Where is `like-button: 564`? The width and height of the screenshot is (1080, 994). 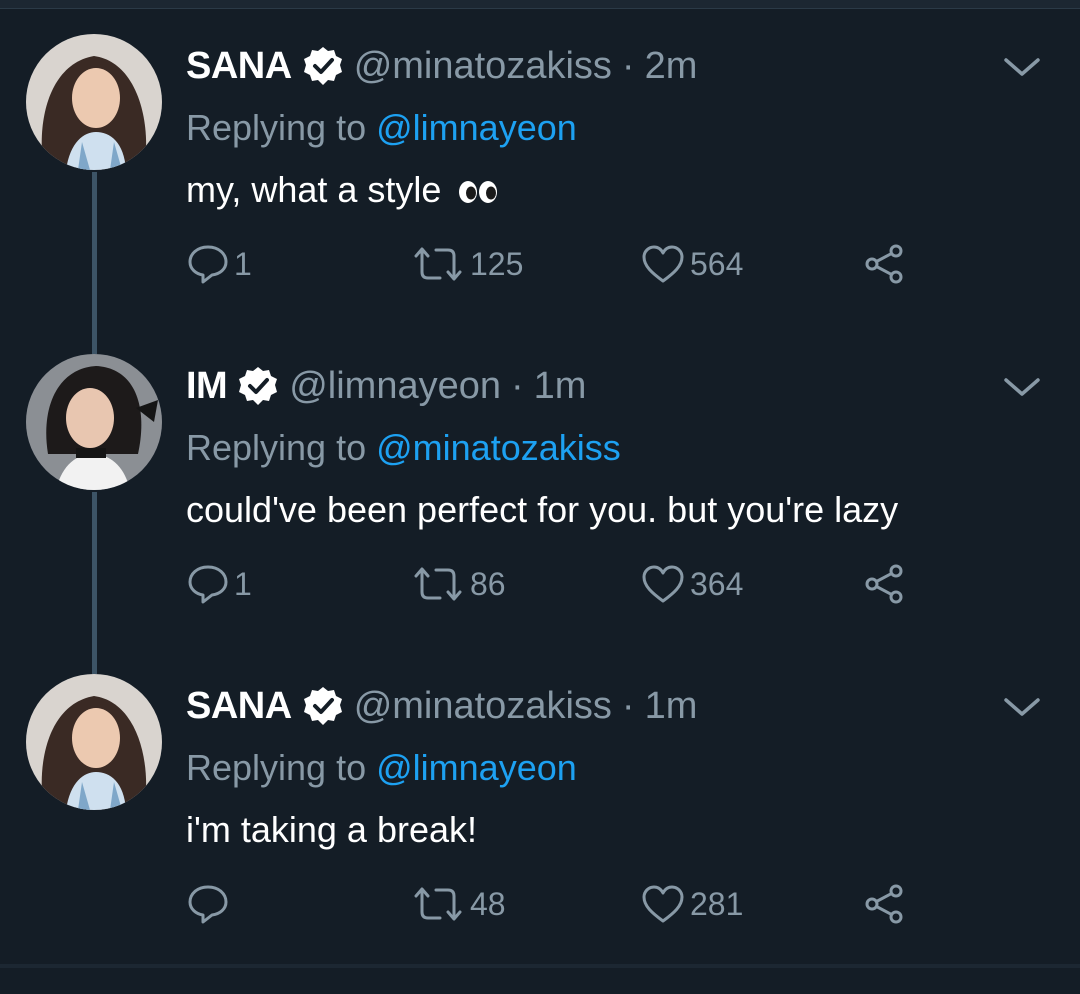
like-button: 564 is located at coordinates (691, 264).